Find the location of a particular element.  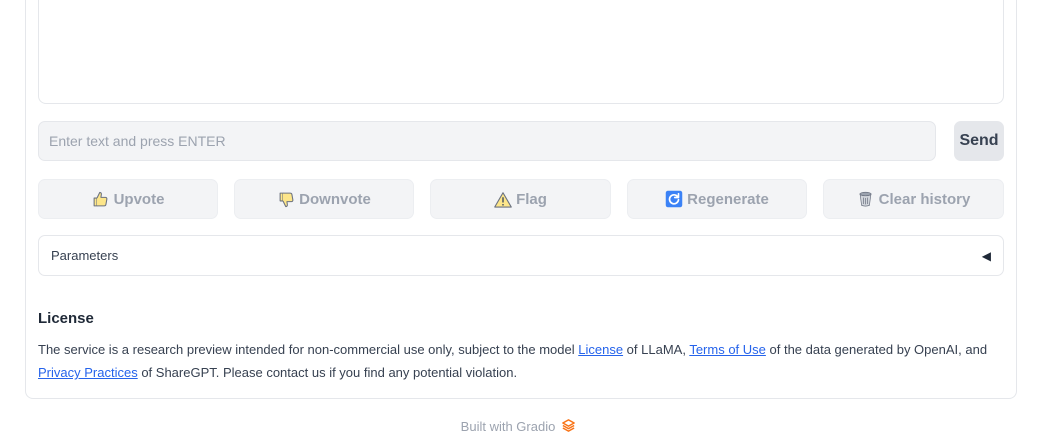

footer: Built with Gradio is located at coordinates (519, 426).